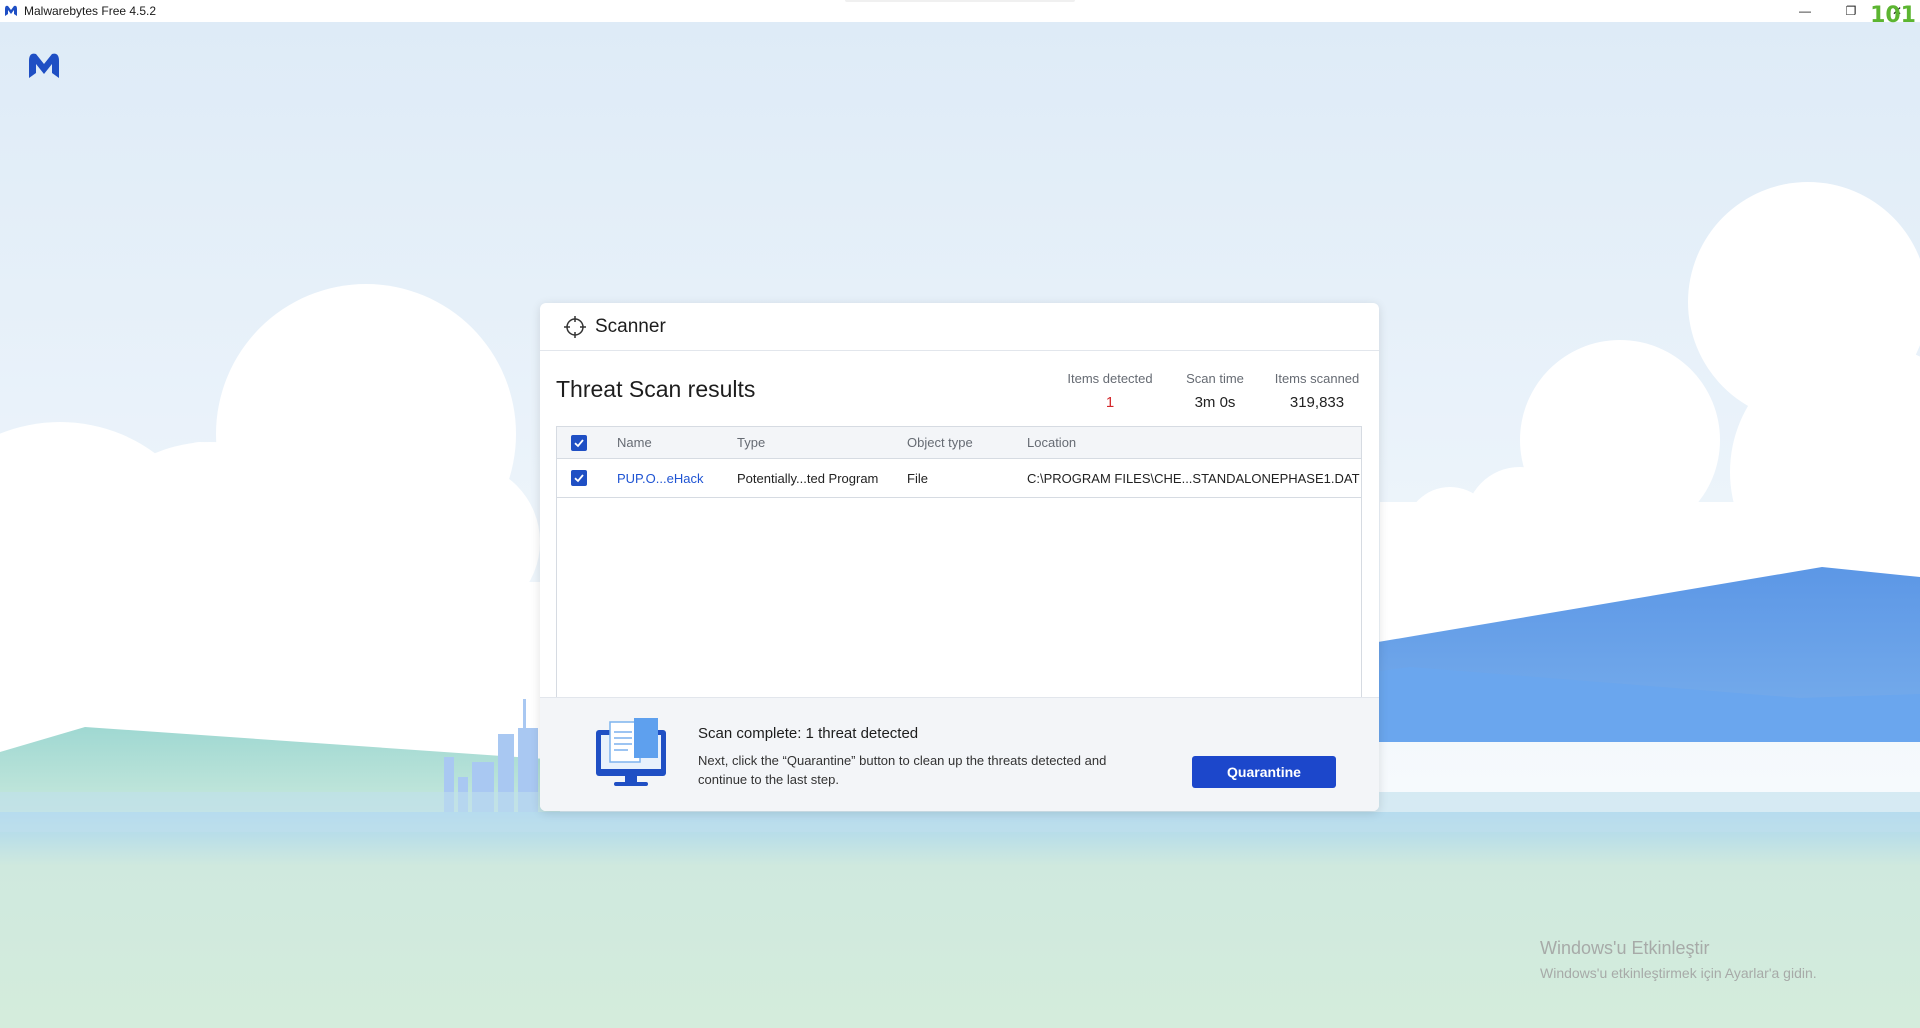 The width and height of the screenshot is (1920, 1028). I want to click on column-header-object-type: Object type, so click(940, 442).